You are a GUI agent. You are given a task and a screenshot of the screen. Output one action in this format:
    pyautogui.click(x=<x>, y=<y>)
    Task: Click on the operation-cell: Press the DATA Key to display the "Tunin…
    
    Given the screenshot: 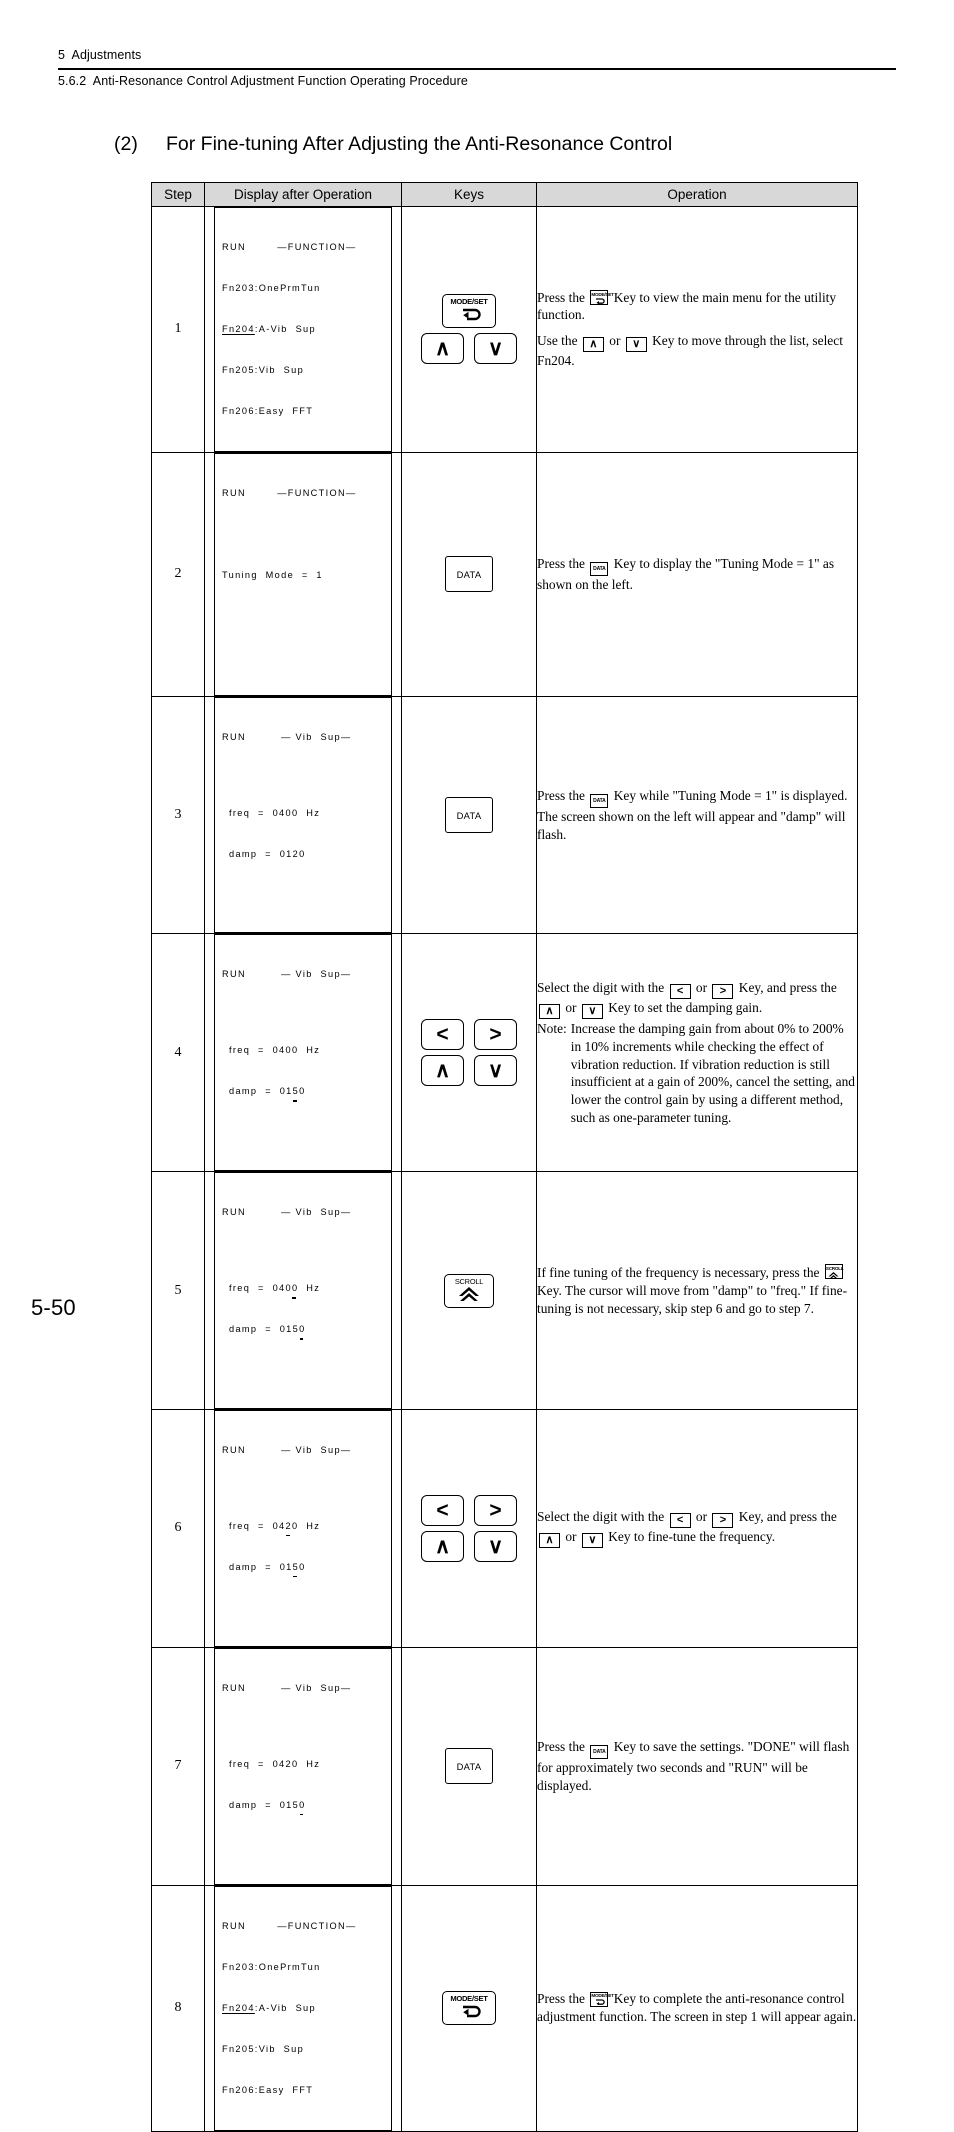 What is the action you would take?
    pyautogui.click(x=697, y=574)
    